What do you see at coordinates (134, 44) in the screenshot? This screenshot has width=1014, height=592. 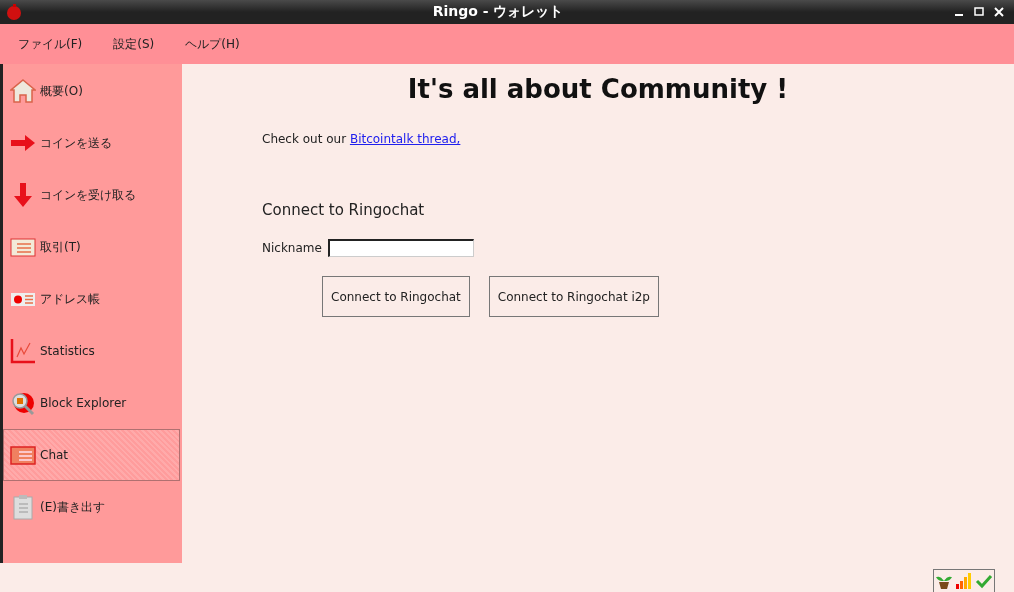 I see `menu-item: 設定(S)` at bounding box center [134, 44].